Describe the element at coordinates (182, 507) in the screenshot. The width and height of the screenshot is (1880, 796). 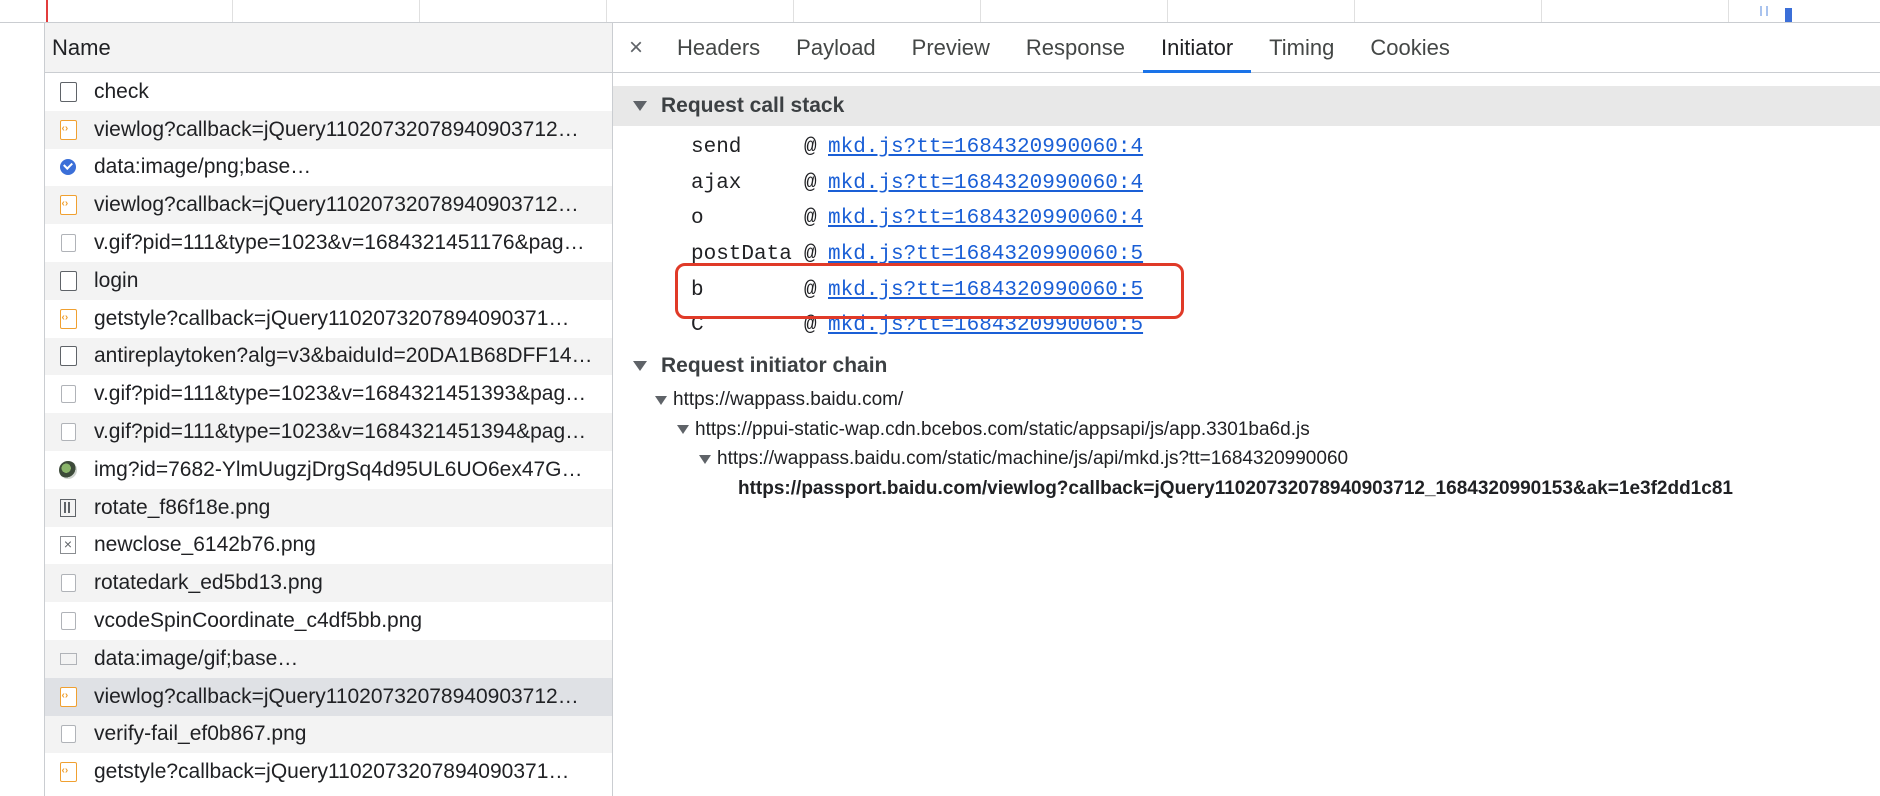
I see `request-name: rotate_f86f18e.png` at that location.